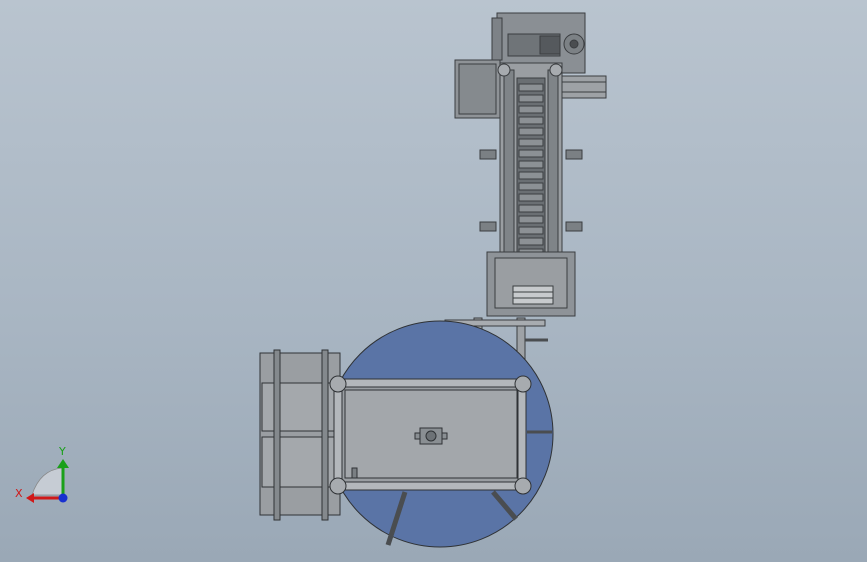 This screenshot has width=867, height=562. Describe the element at coordinates (338, 435) in the screenshot. I see `frame-bar-left` at that location.